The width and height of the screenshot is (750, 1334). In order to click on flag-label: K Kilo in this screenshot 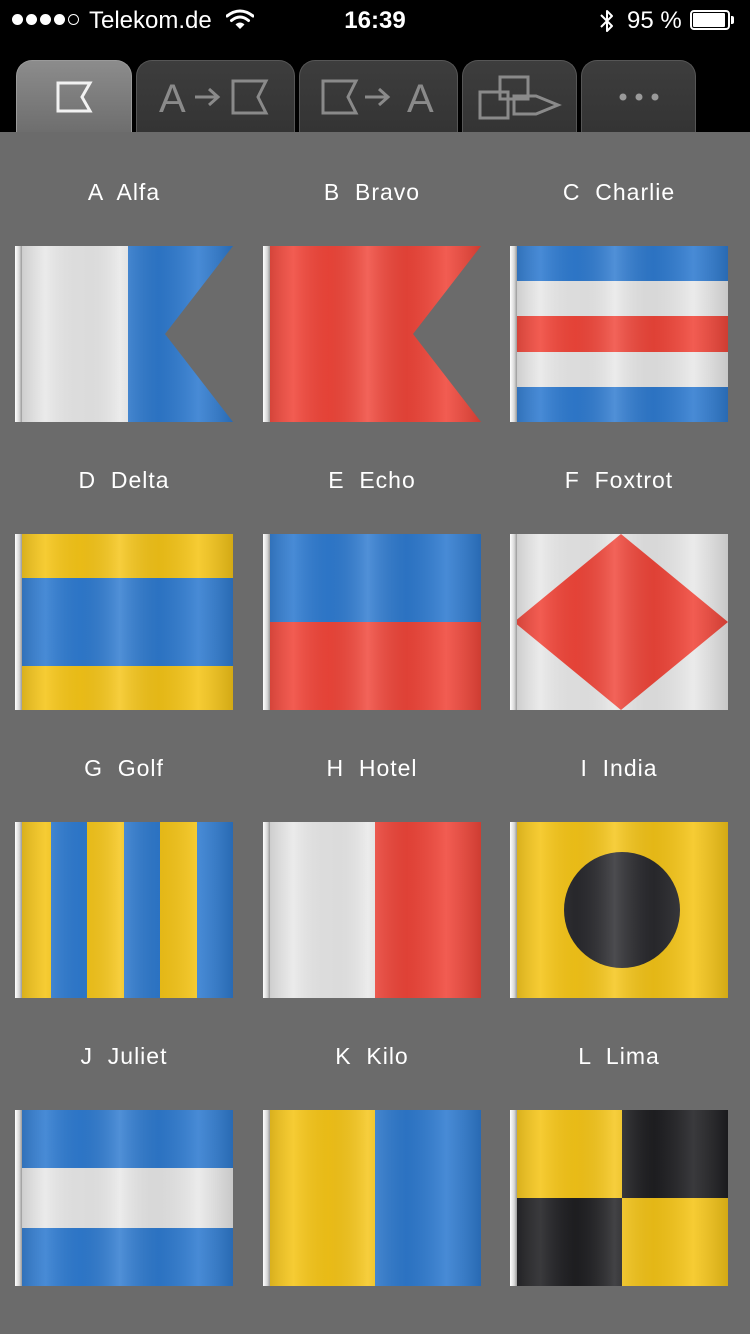, I will do `click(372, 1056)`.